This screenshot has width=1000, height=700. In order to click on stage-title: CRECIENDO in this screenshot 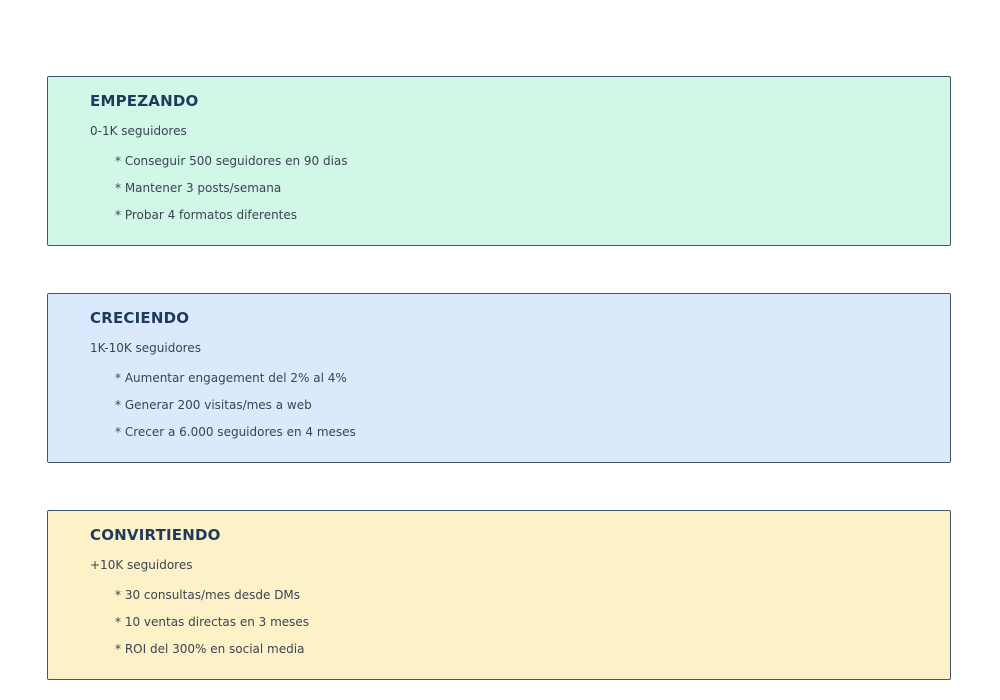, I will do `click(140, 318)`.